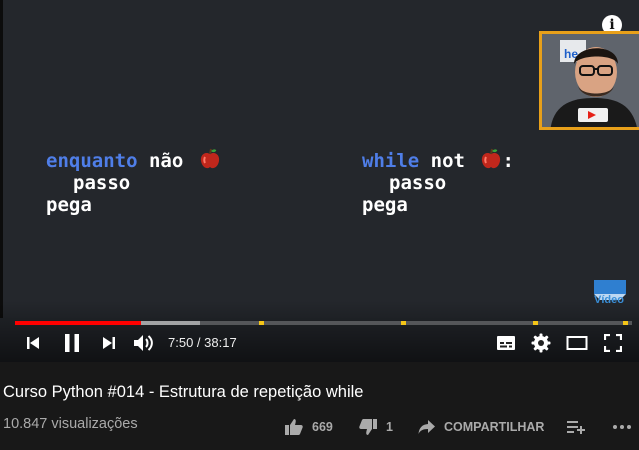 Image resolution: width=639 pixels, height=450 pixels. What do you see at coordinates (508, 161) in the screenshot?
I see `code-colon: :` at bounding box center [508, 161].